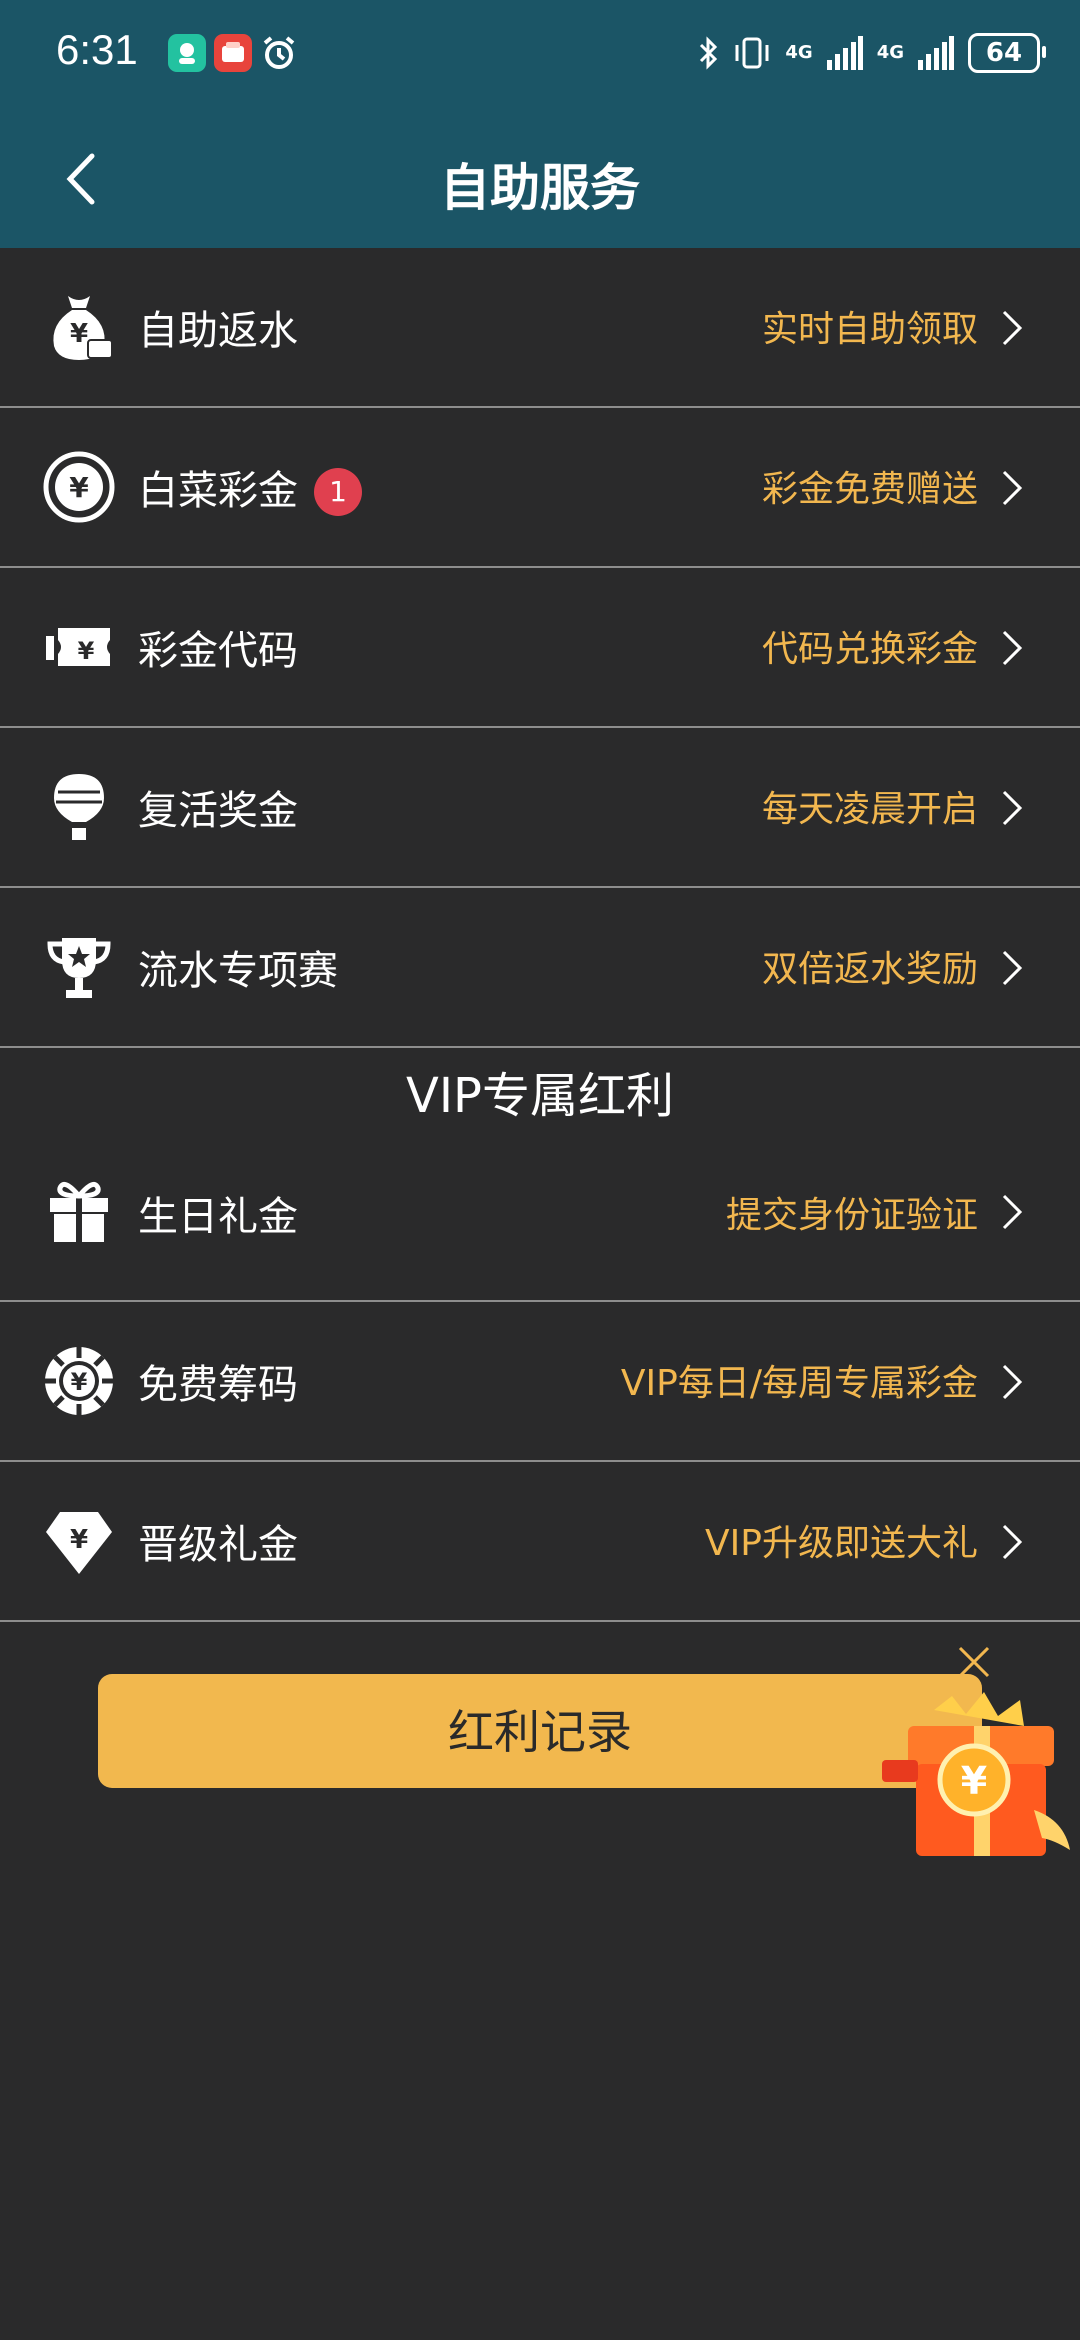 The image size is (1080, 2340). Describe the element at coordinates (238, 971) in the screenshot. I see `list-item-label: 流水专项赛` at that location.